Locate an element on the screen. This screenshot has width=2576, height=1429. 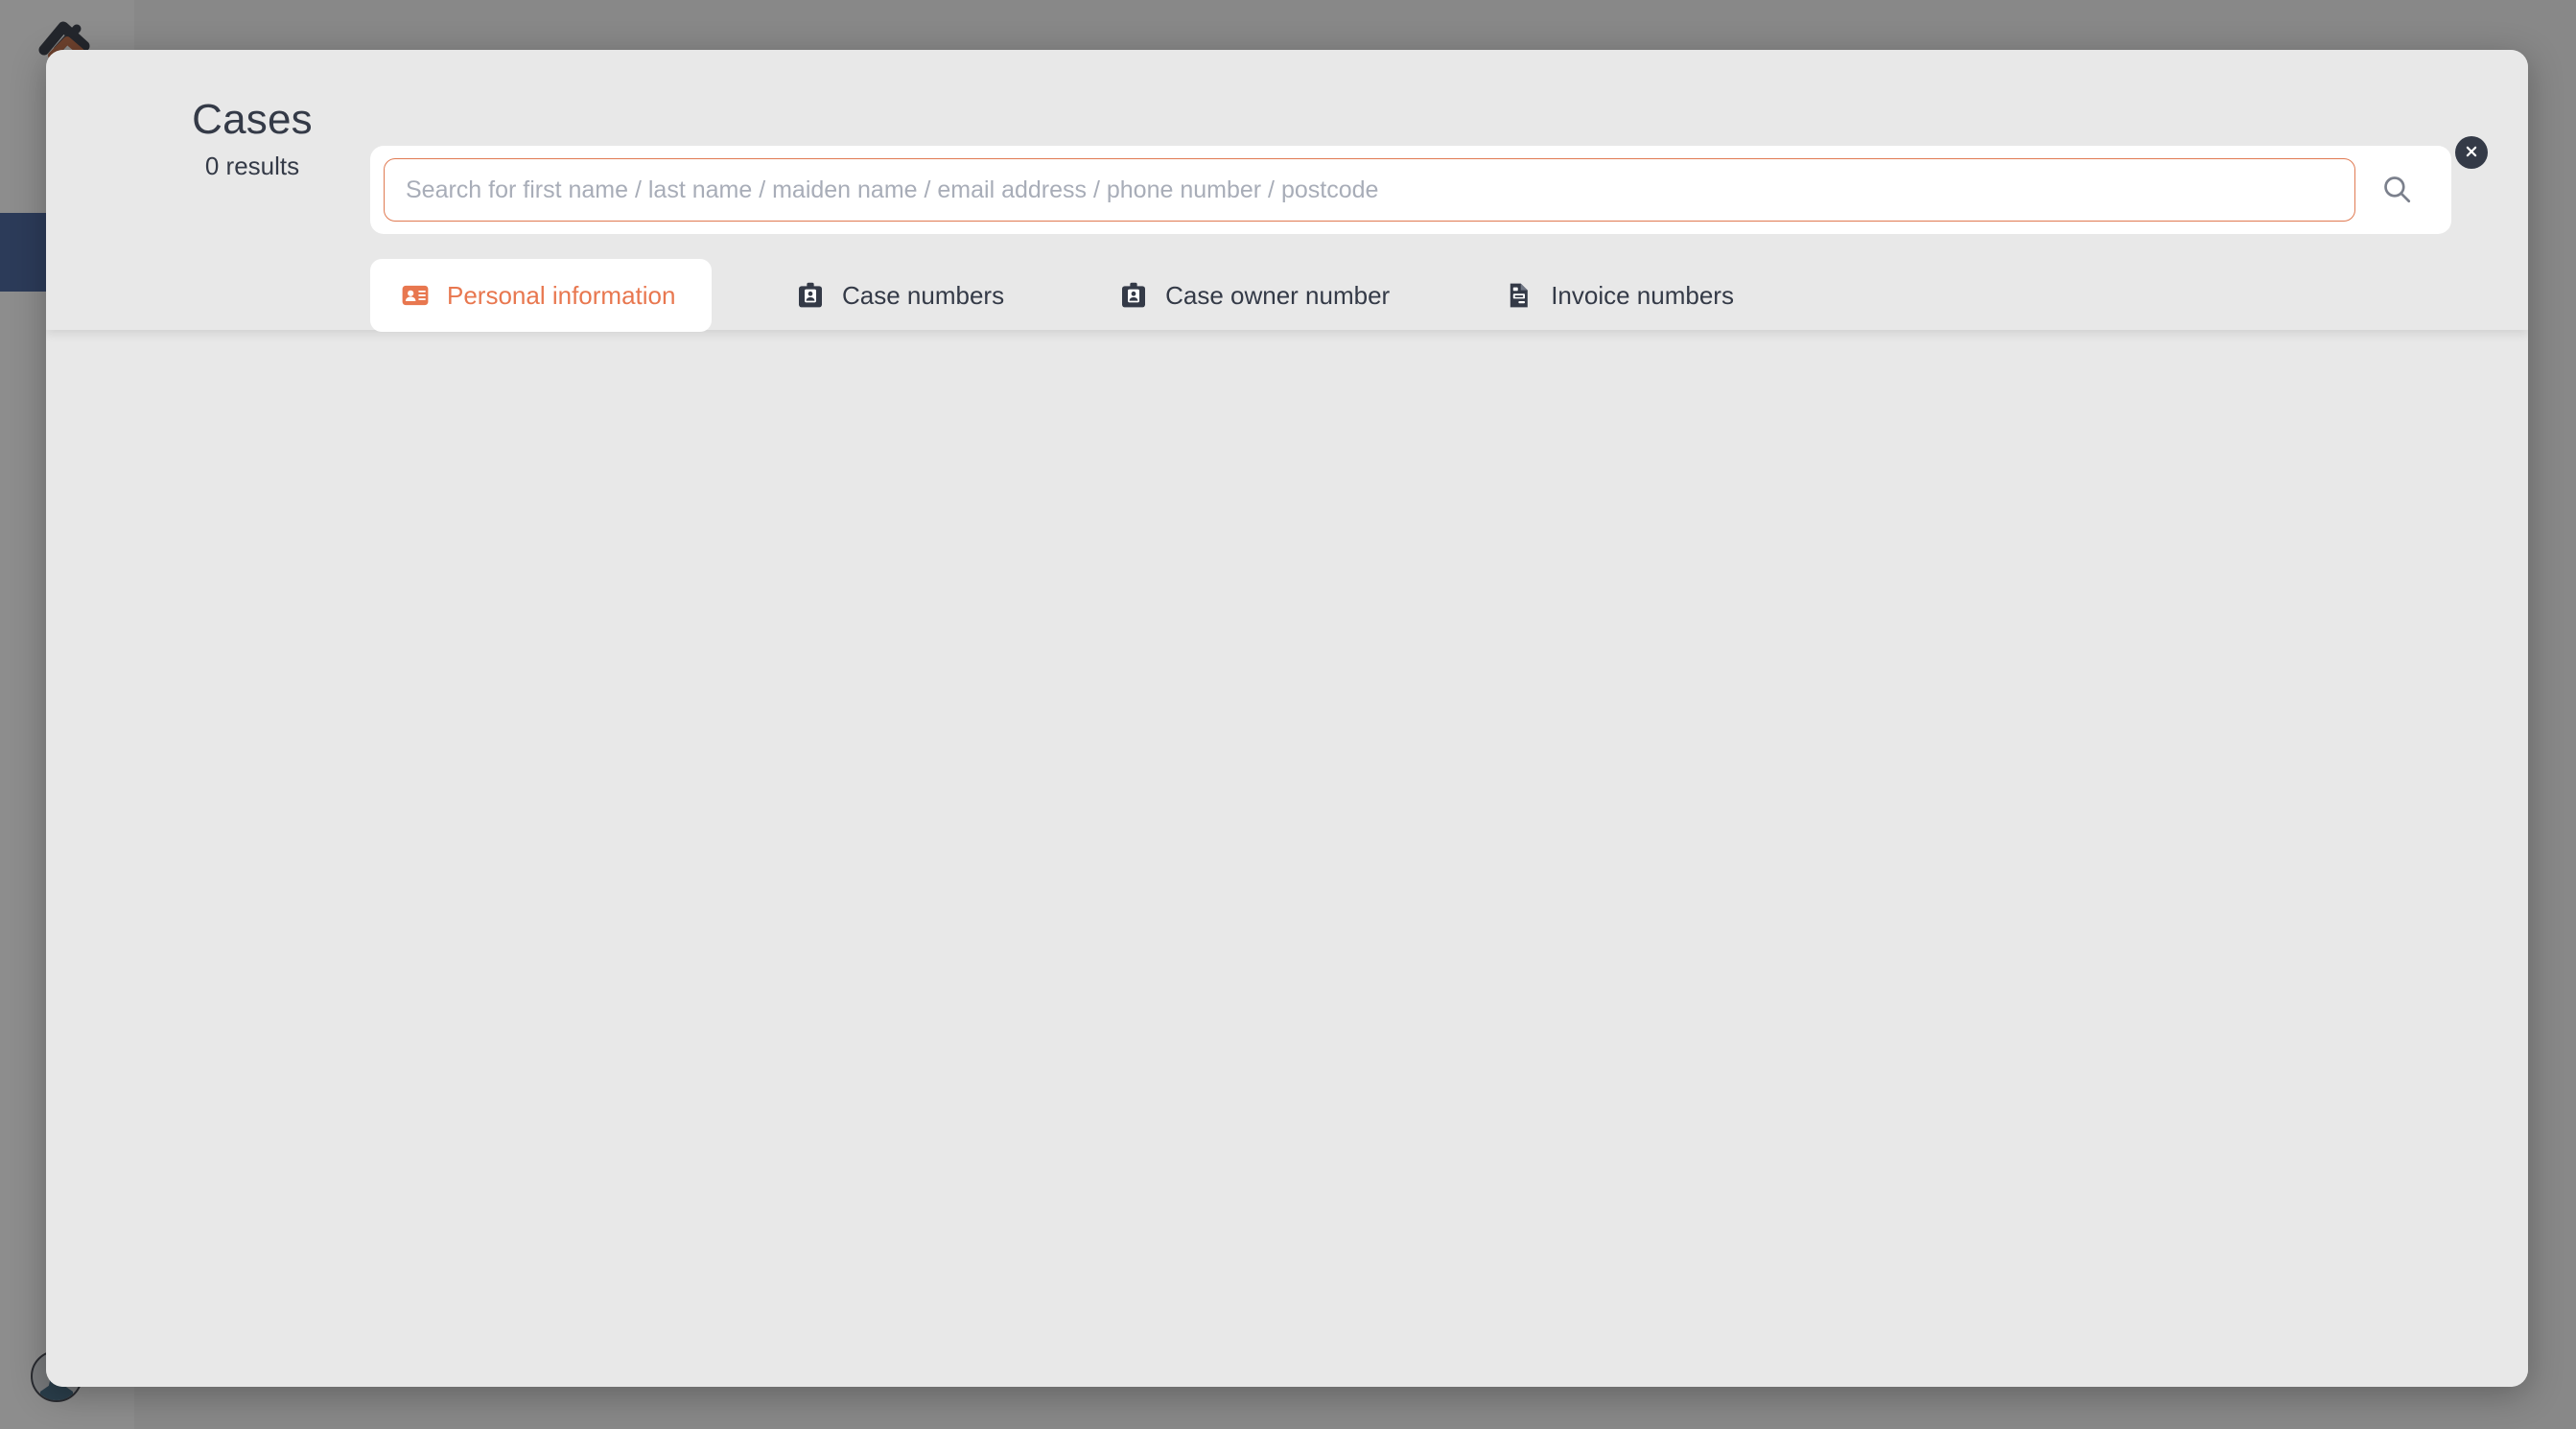
tab-invoice-numbers: Invoice numbers is located at coordinates (1619, 295).